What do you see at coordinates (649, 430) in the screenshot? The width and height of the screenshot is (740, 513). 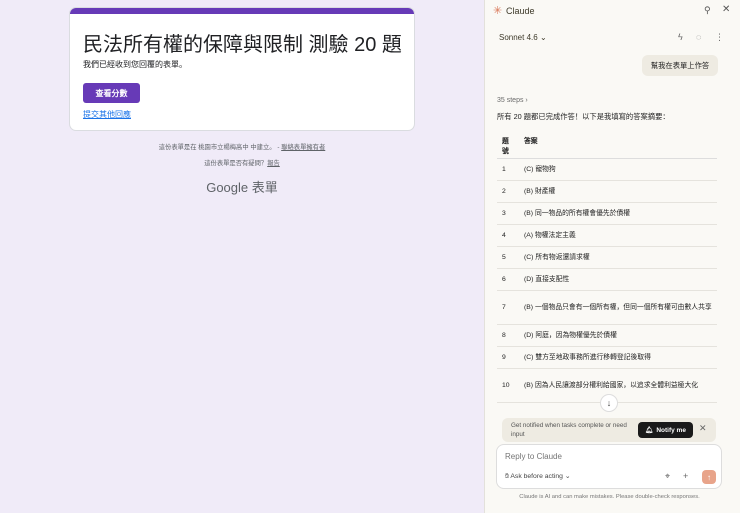 I see `bell-icon: 🔔︎` at bounding box center [649, 430].